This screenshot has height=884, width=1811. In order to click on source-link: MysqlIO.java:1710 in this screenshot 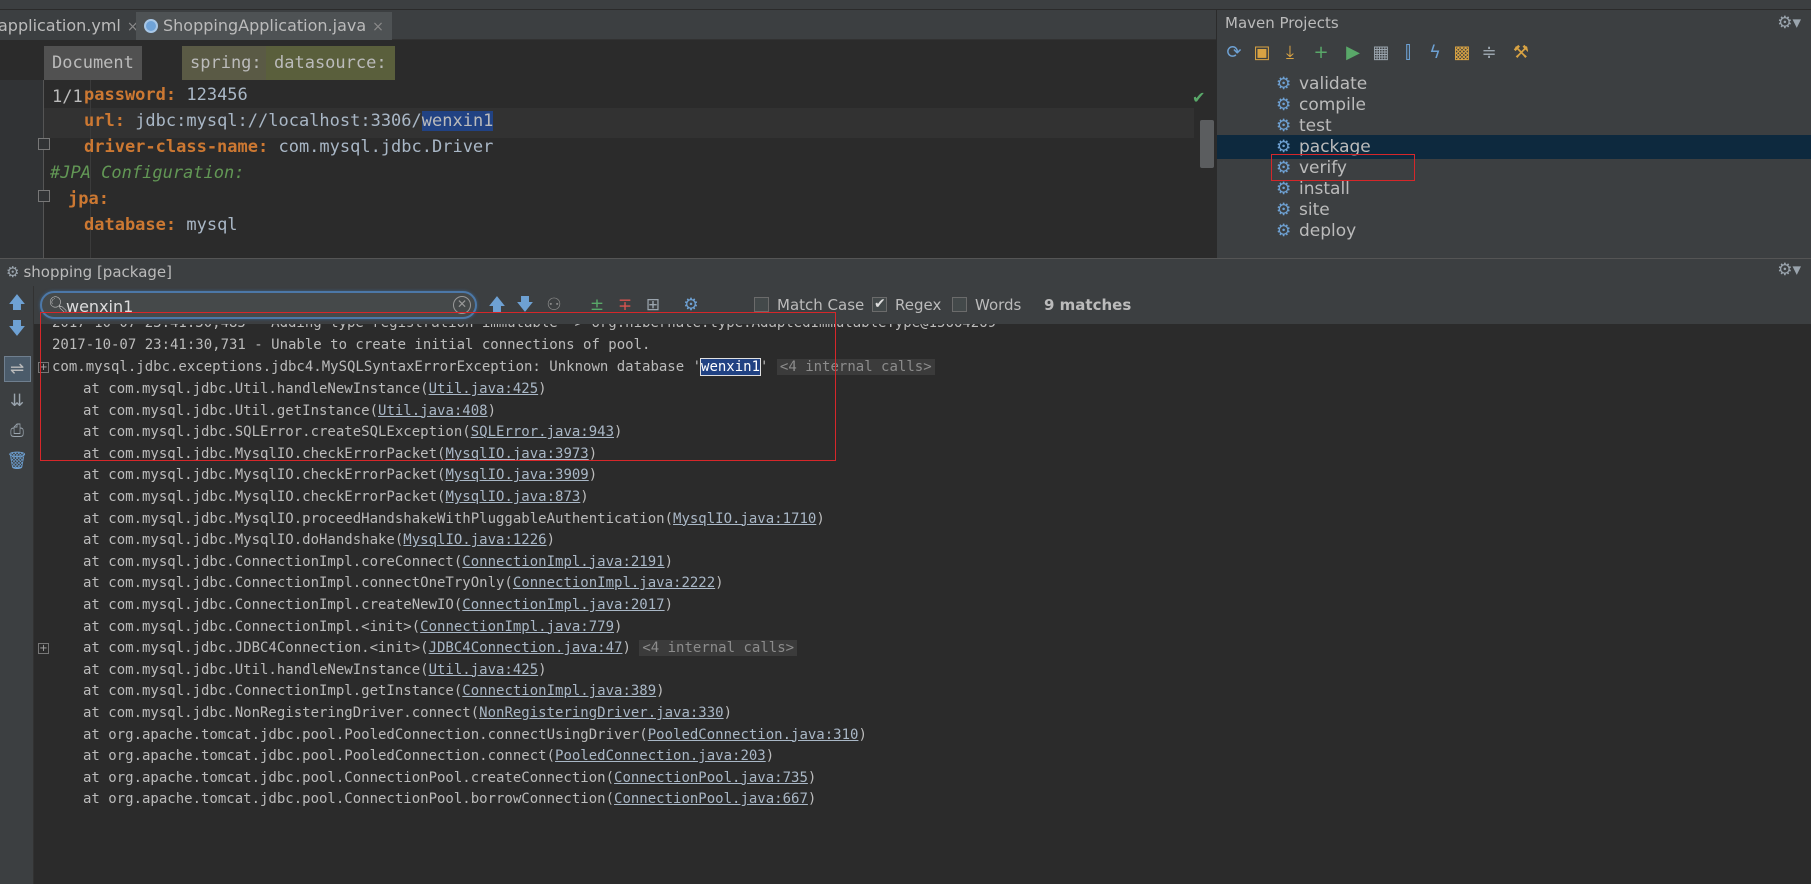, I will do `click(744, 519)`.